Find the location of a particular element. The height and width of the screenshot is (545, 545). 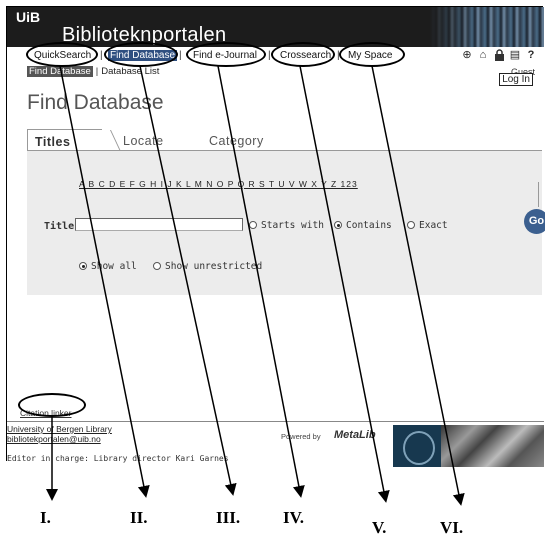

annotation-oval-ii is located at coordinates (141, 54).